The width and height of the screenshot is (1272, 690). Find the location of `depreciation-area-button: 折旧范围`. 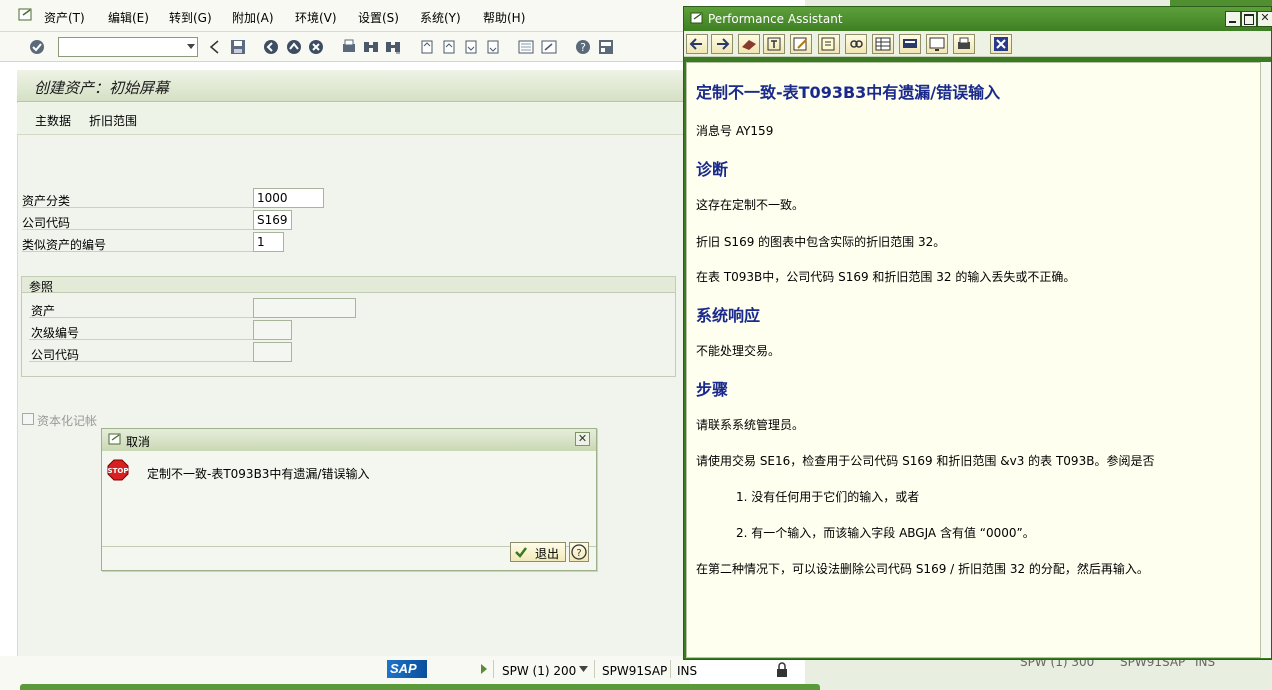

depreciation-area-button: 折旧范围 is located at coordinates (113, 120).